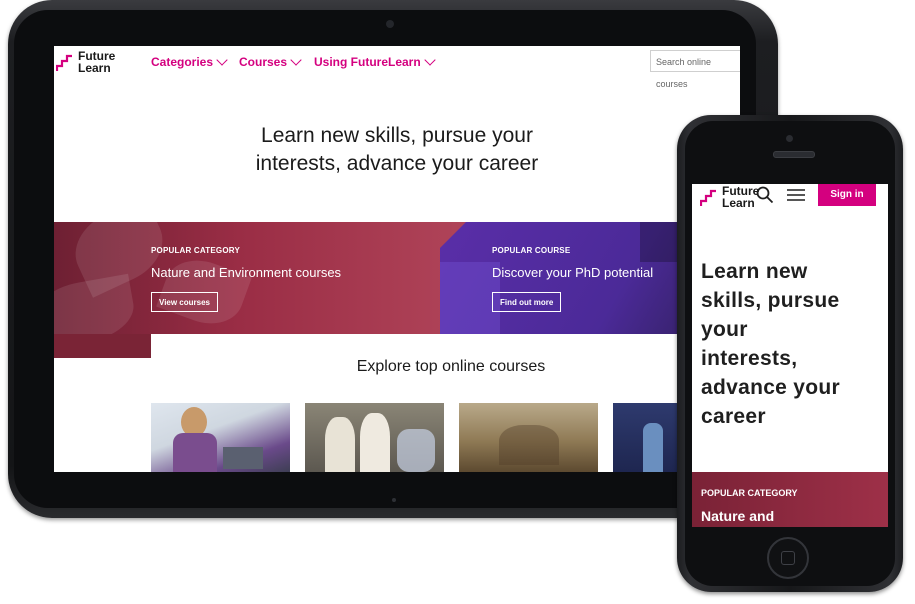  What do you see at coordinates (527, 302) in the screenshot?
I see `find-out-more-button: Find out more` at bounding box center [527, 302].